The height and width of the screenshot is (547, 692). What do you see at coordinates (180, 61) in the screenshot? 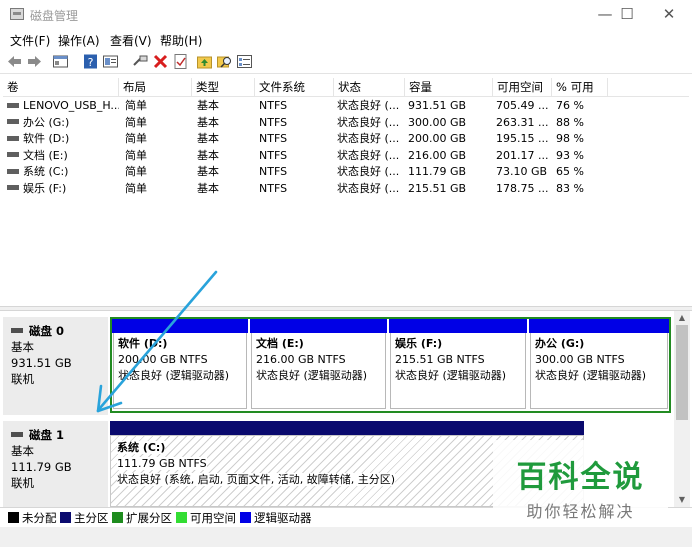
I see `check-document-icon` at bounding box center [180, 61].